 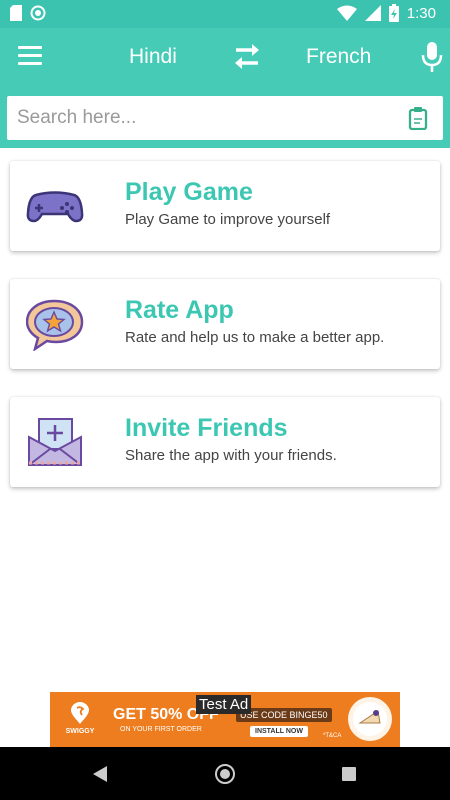 I want to click on star-bubble-icon, so click(x=54, y=325).